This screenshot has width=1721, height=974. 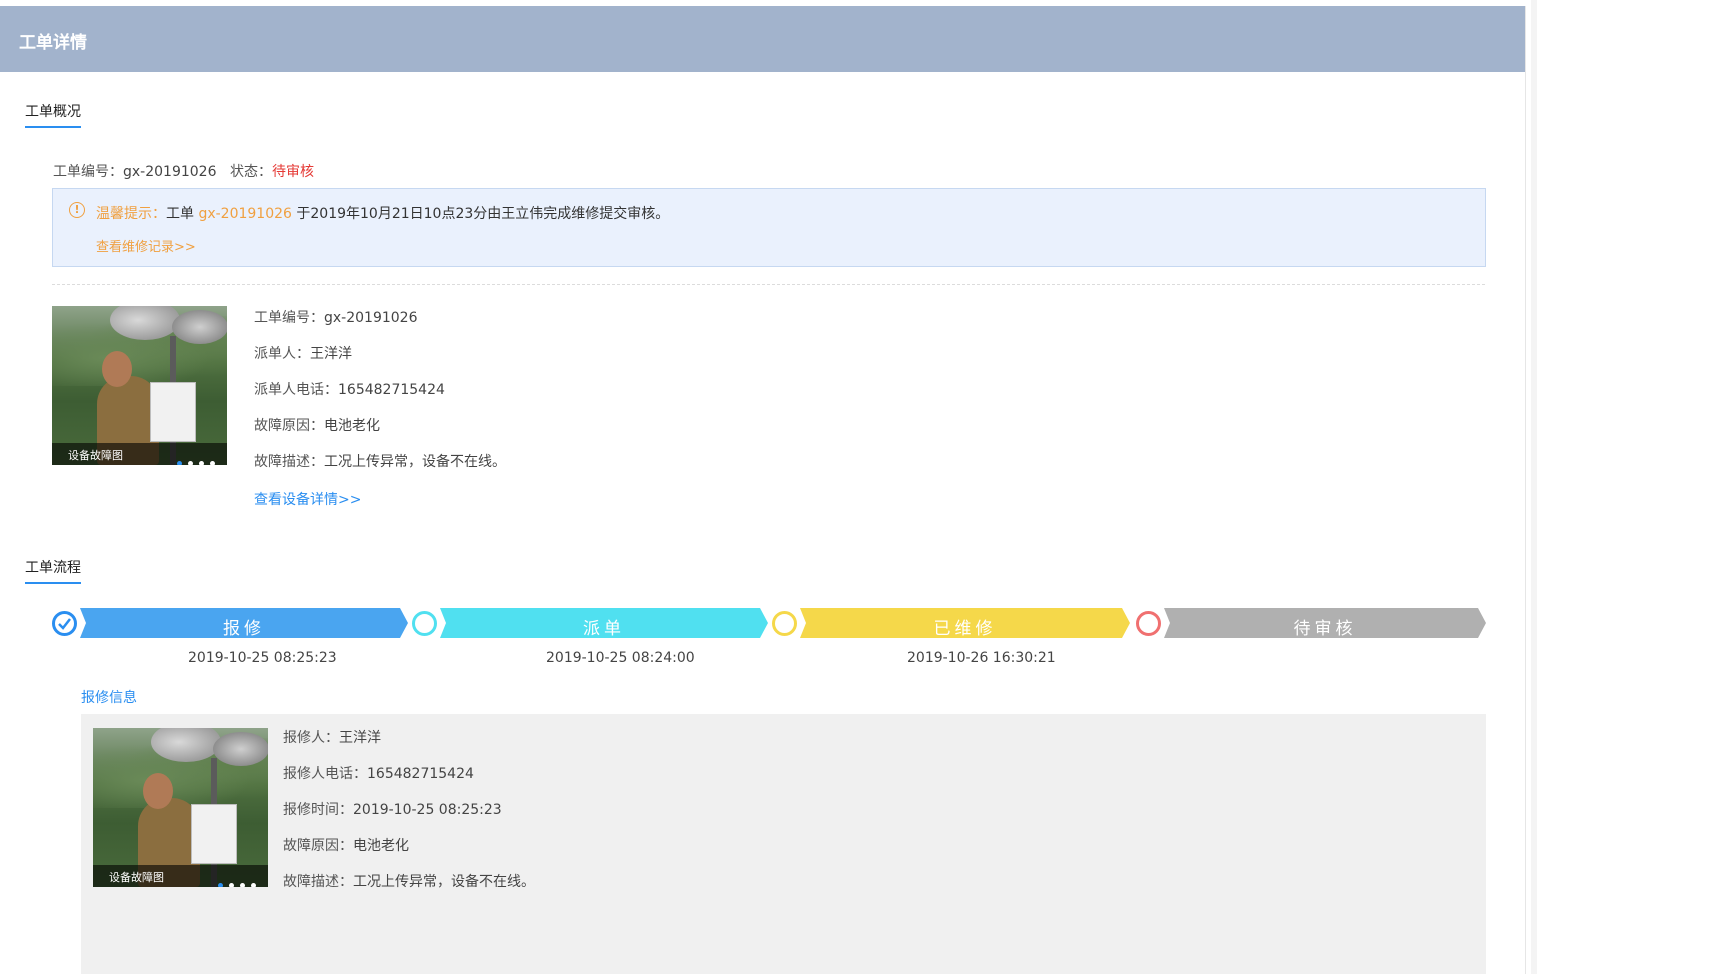 What do you see at coordinates (53, 570) in the screenshot?
I see `section-title-flow: 工单流程` at bounding box center [53, 570].